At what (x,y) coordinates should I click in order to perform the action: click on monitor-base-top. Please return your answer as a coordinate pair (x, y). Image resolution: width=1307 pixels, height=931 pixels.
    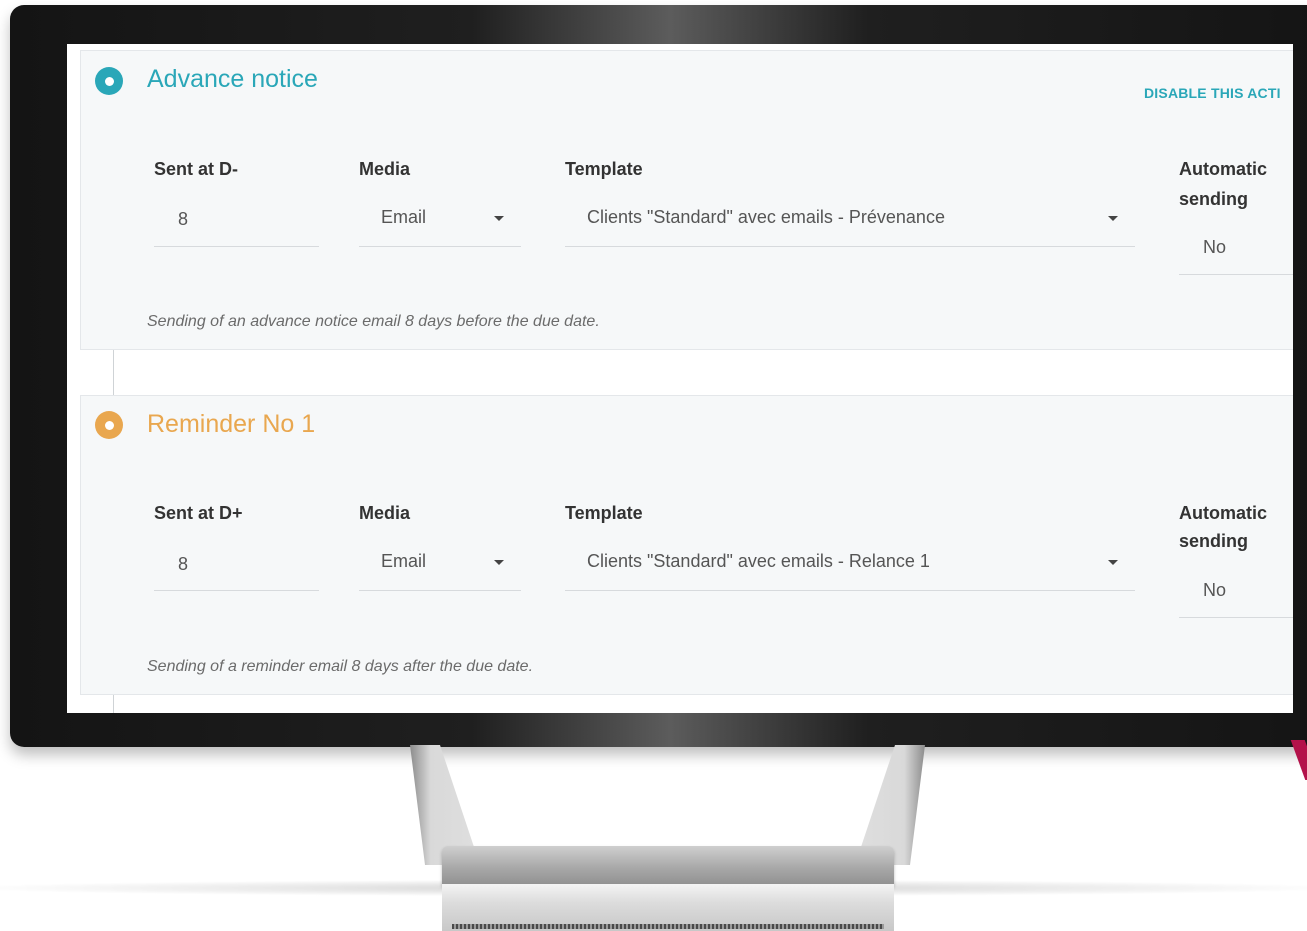
    Looking at the image, I should click on (668, 866).